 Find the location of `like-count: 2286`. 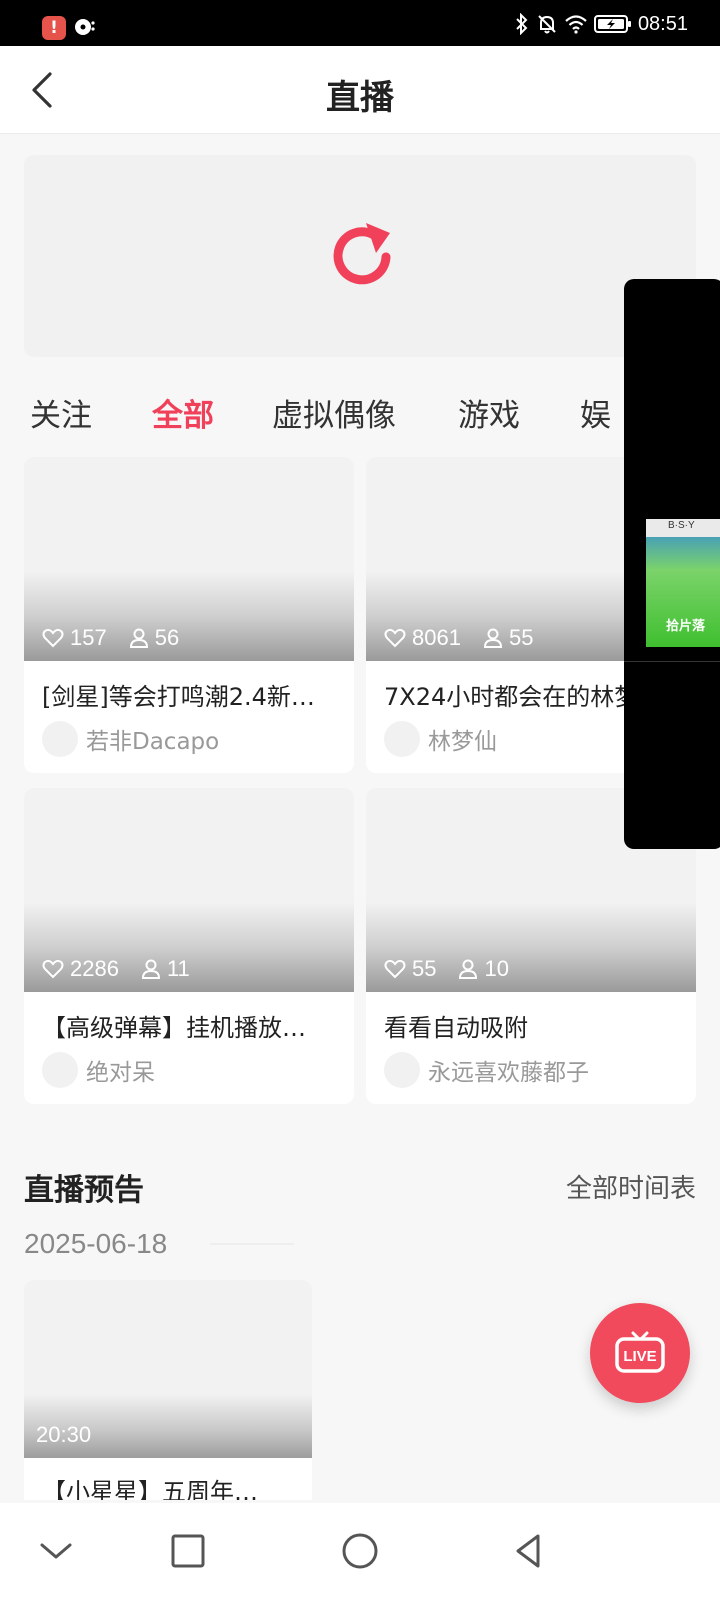

like-count: 2286 is located at coordinates (94, 968).